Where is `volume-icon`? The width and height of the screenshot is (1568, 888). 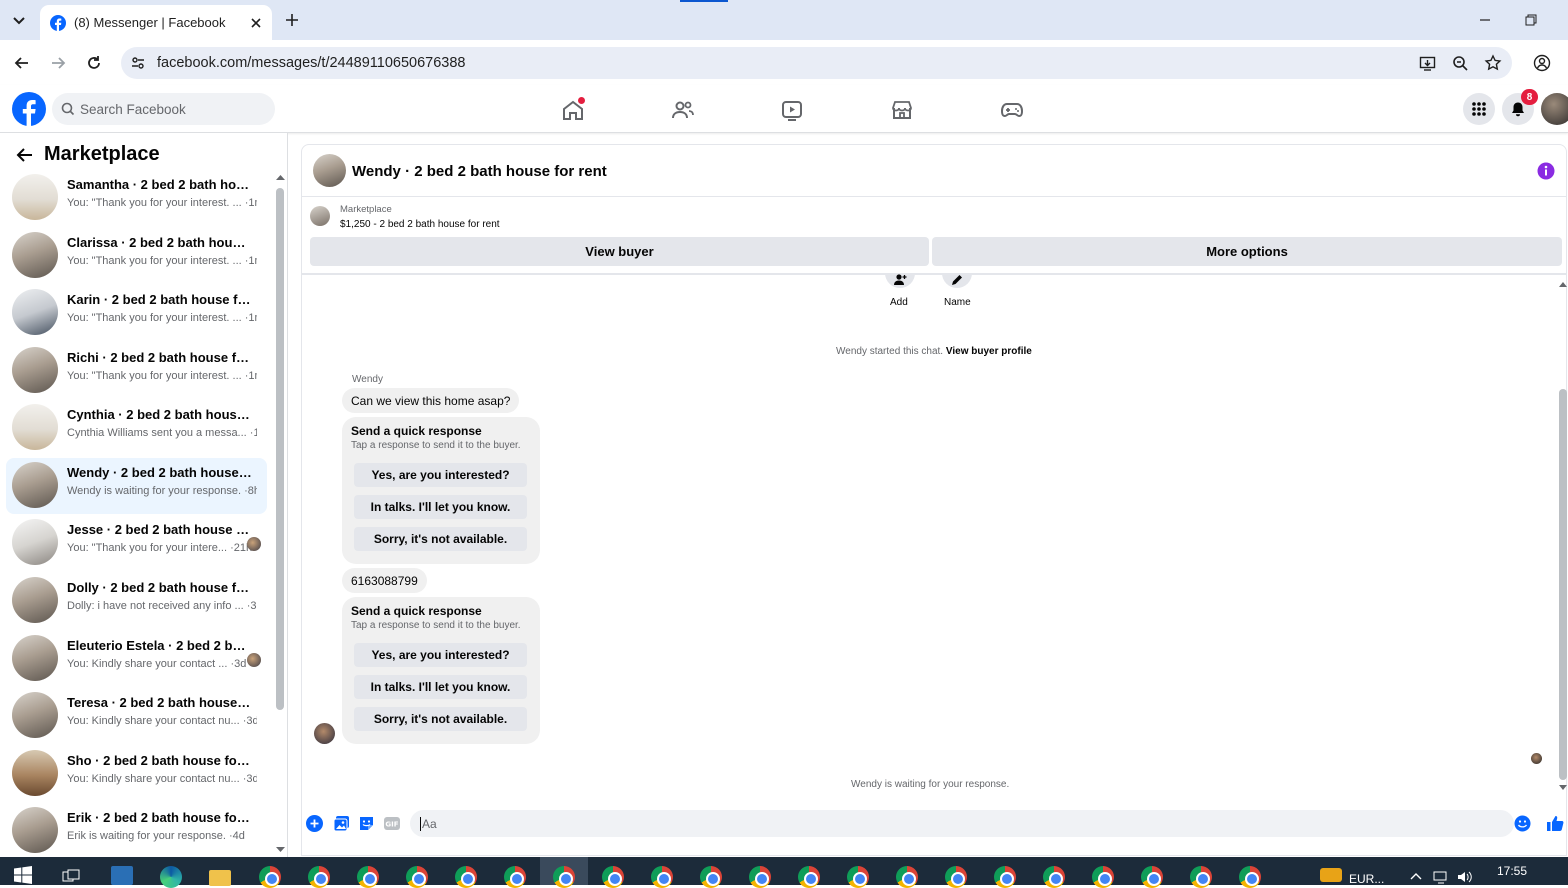 volume-icon is located at coordinates (1465, 877).